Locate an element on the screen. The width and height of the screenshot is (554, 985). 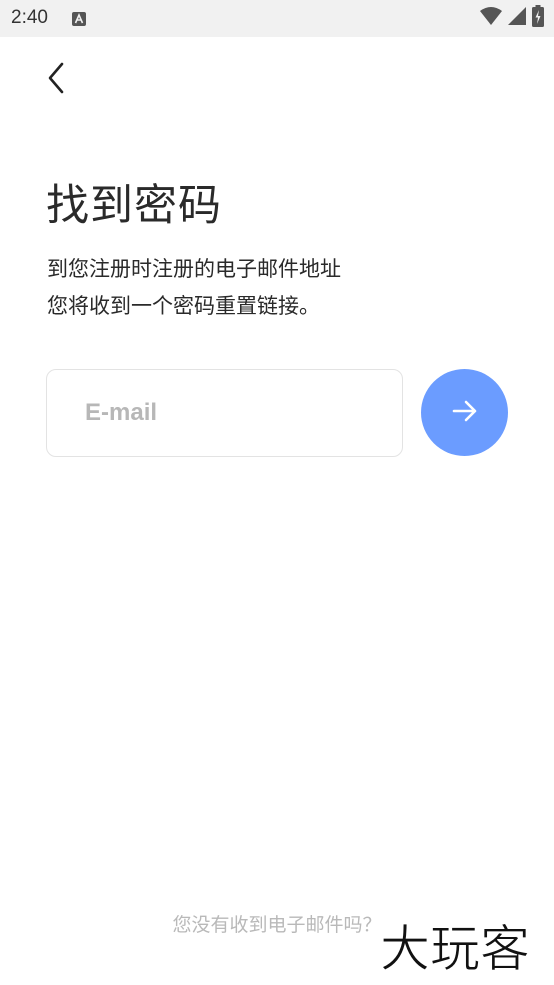
notification-a-icon is located at coordinates (79, 18).